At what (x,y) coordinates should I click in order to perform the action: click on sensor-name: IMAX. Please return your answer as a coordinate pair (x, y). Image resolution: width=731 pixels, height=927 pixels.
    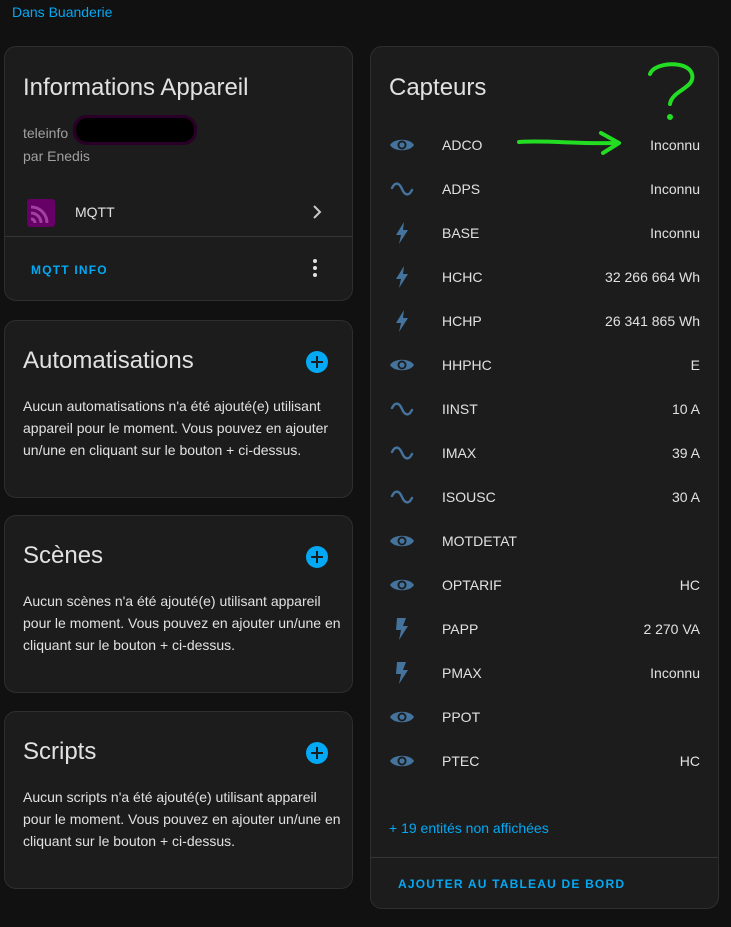
    Looking at the image, I should click on (459, 453).